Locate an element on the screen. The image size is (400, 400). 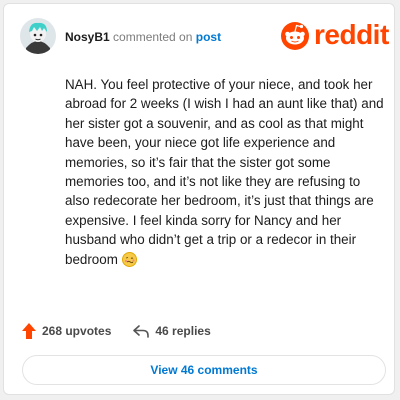
avatar-icon is located at coordinates (38, 36).